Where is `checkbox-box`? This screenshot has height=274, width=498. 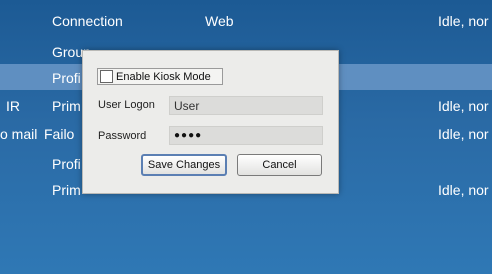
checkbox-box is located at coordinates (106, 76).